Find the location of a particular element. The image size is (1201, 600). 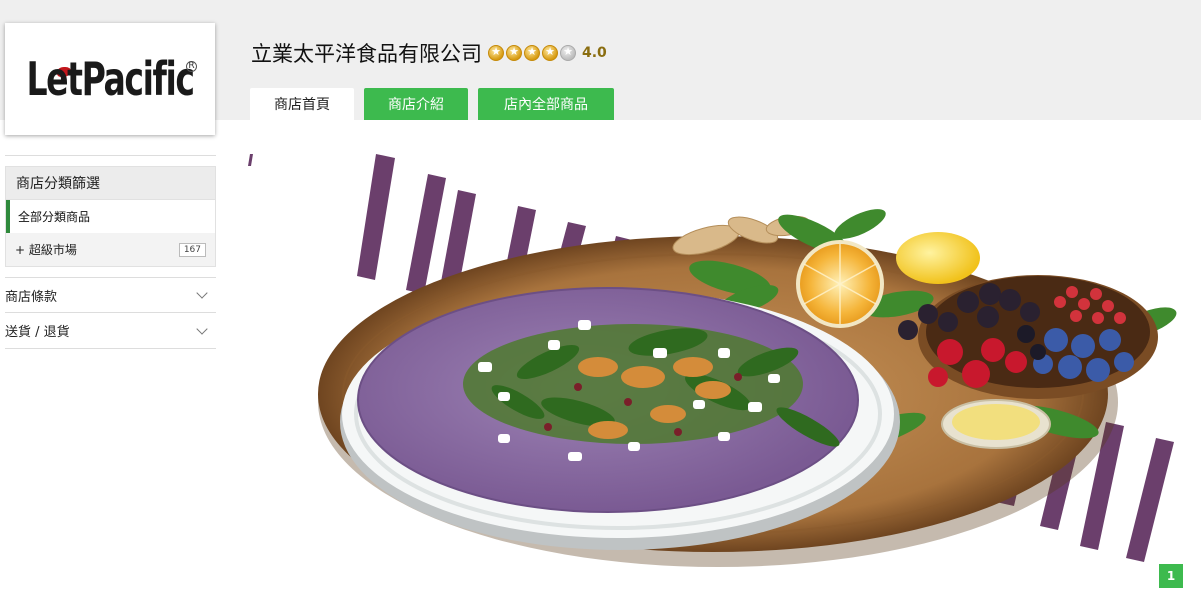

accordion-label: 商店條款 is located at coordinates (31, 297).